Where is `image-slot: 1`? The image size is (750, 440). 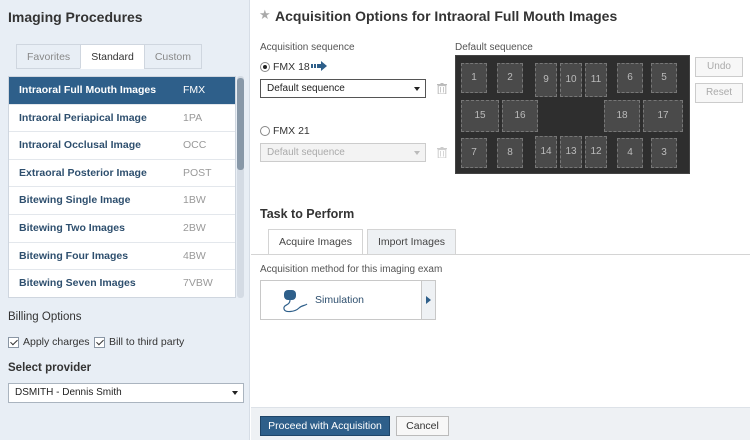 image-slot: 1 is located at coordinates (474, 78).